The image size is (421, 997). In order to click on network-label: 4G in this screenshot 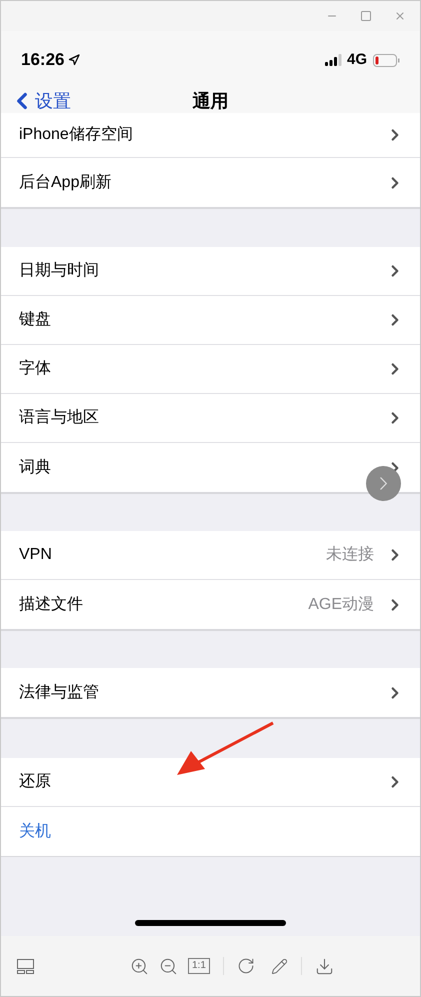, I will do `click(356, 60)`.